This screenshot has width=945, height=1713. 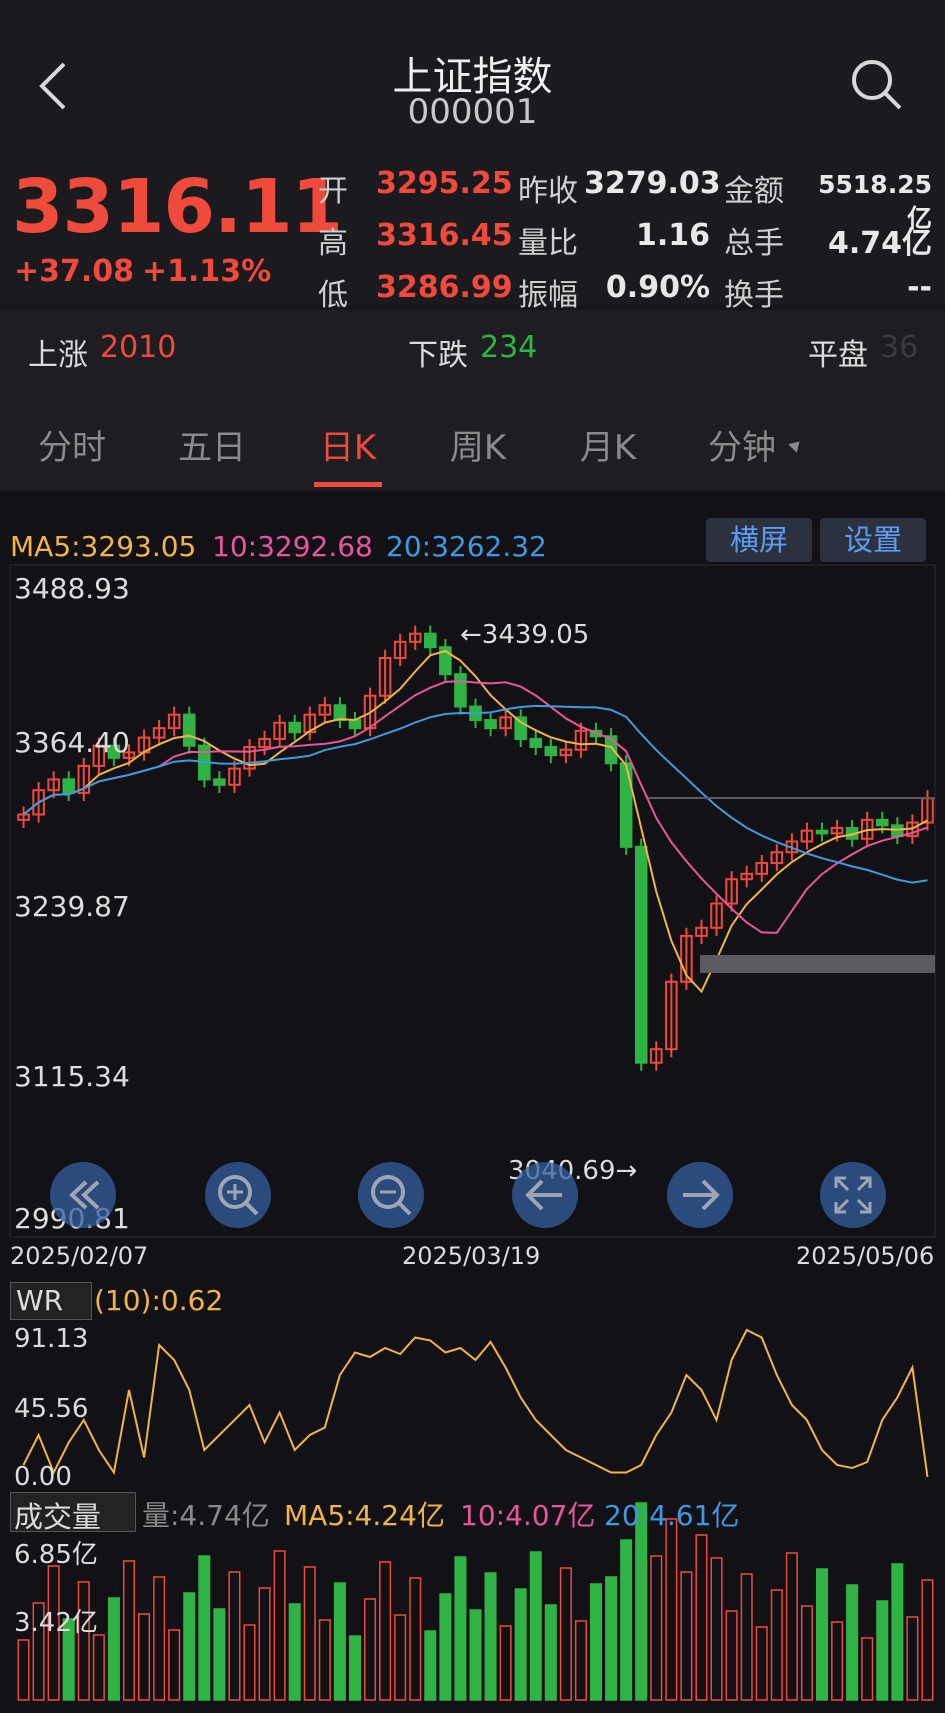 I want to click on volume-ma5: MA5:4.24亿, so click(x=364, y=1515).